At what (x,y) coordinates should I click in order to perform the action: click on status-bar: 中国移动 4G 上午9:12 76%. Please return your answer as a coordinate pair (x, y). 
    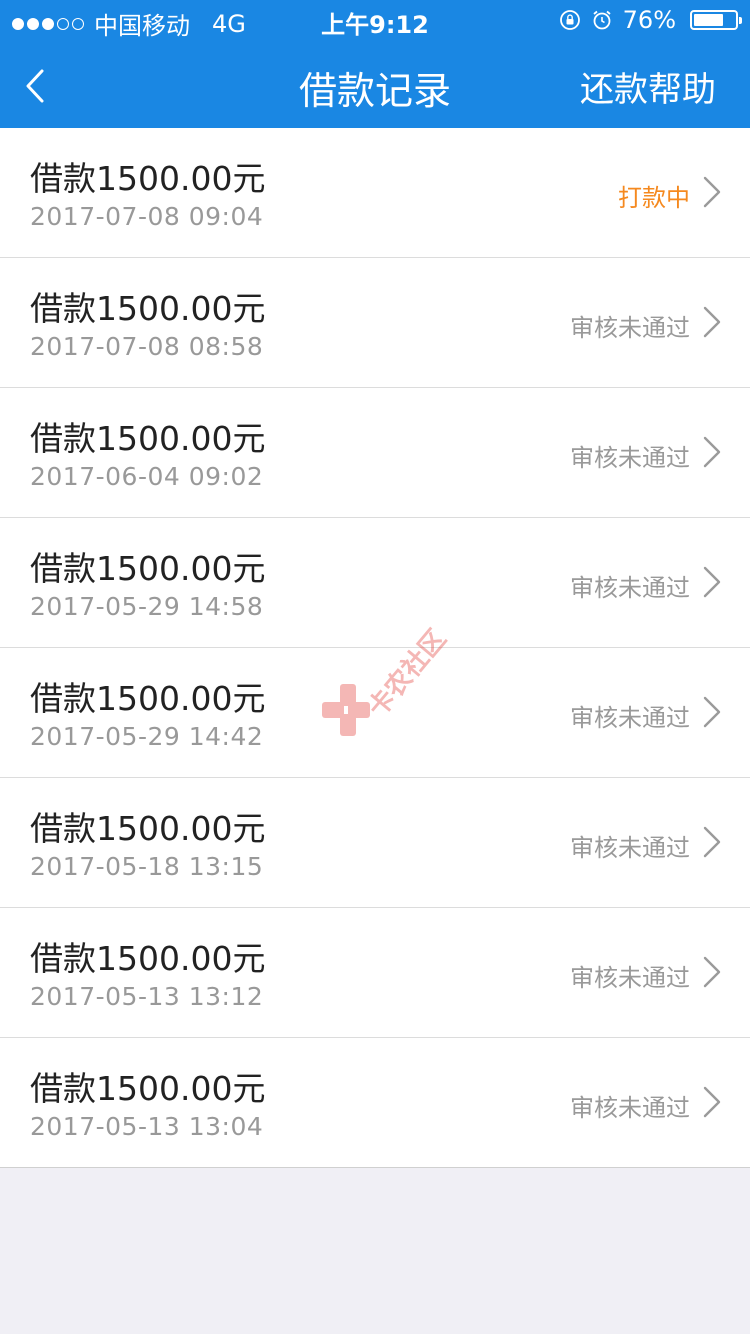
    Looking at the image, I should click on (375, 20).